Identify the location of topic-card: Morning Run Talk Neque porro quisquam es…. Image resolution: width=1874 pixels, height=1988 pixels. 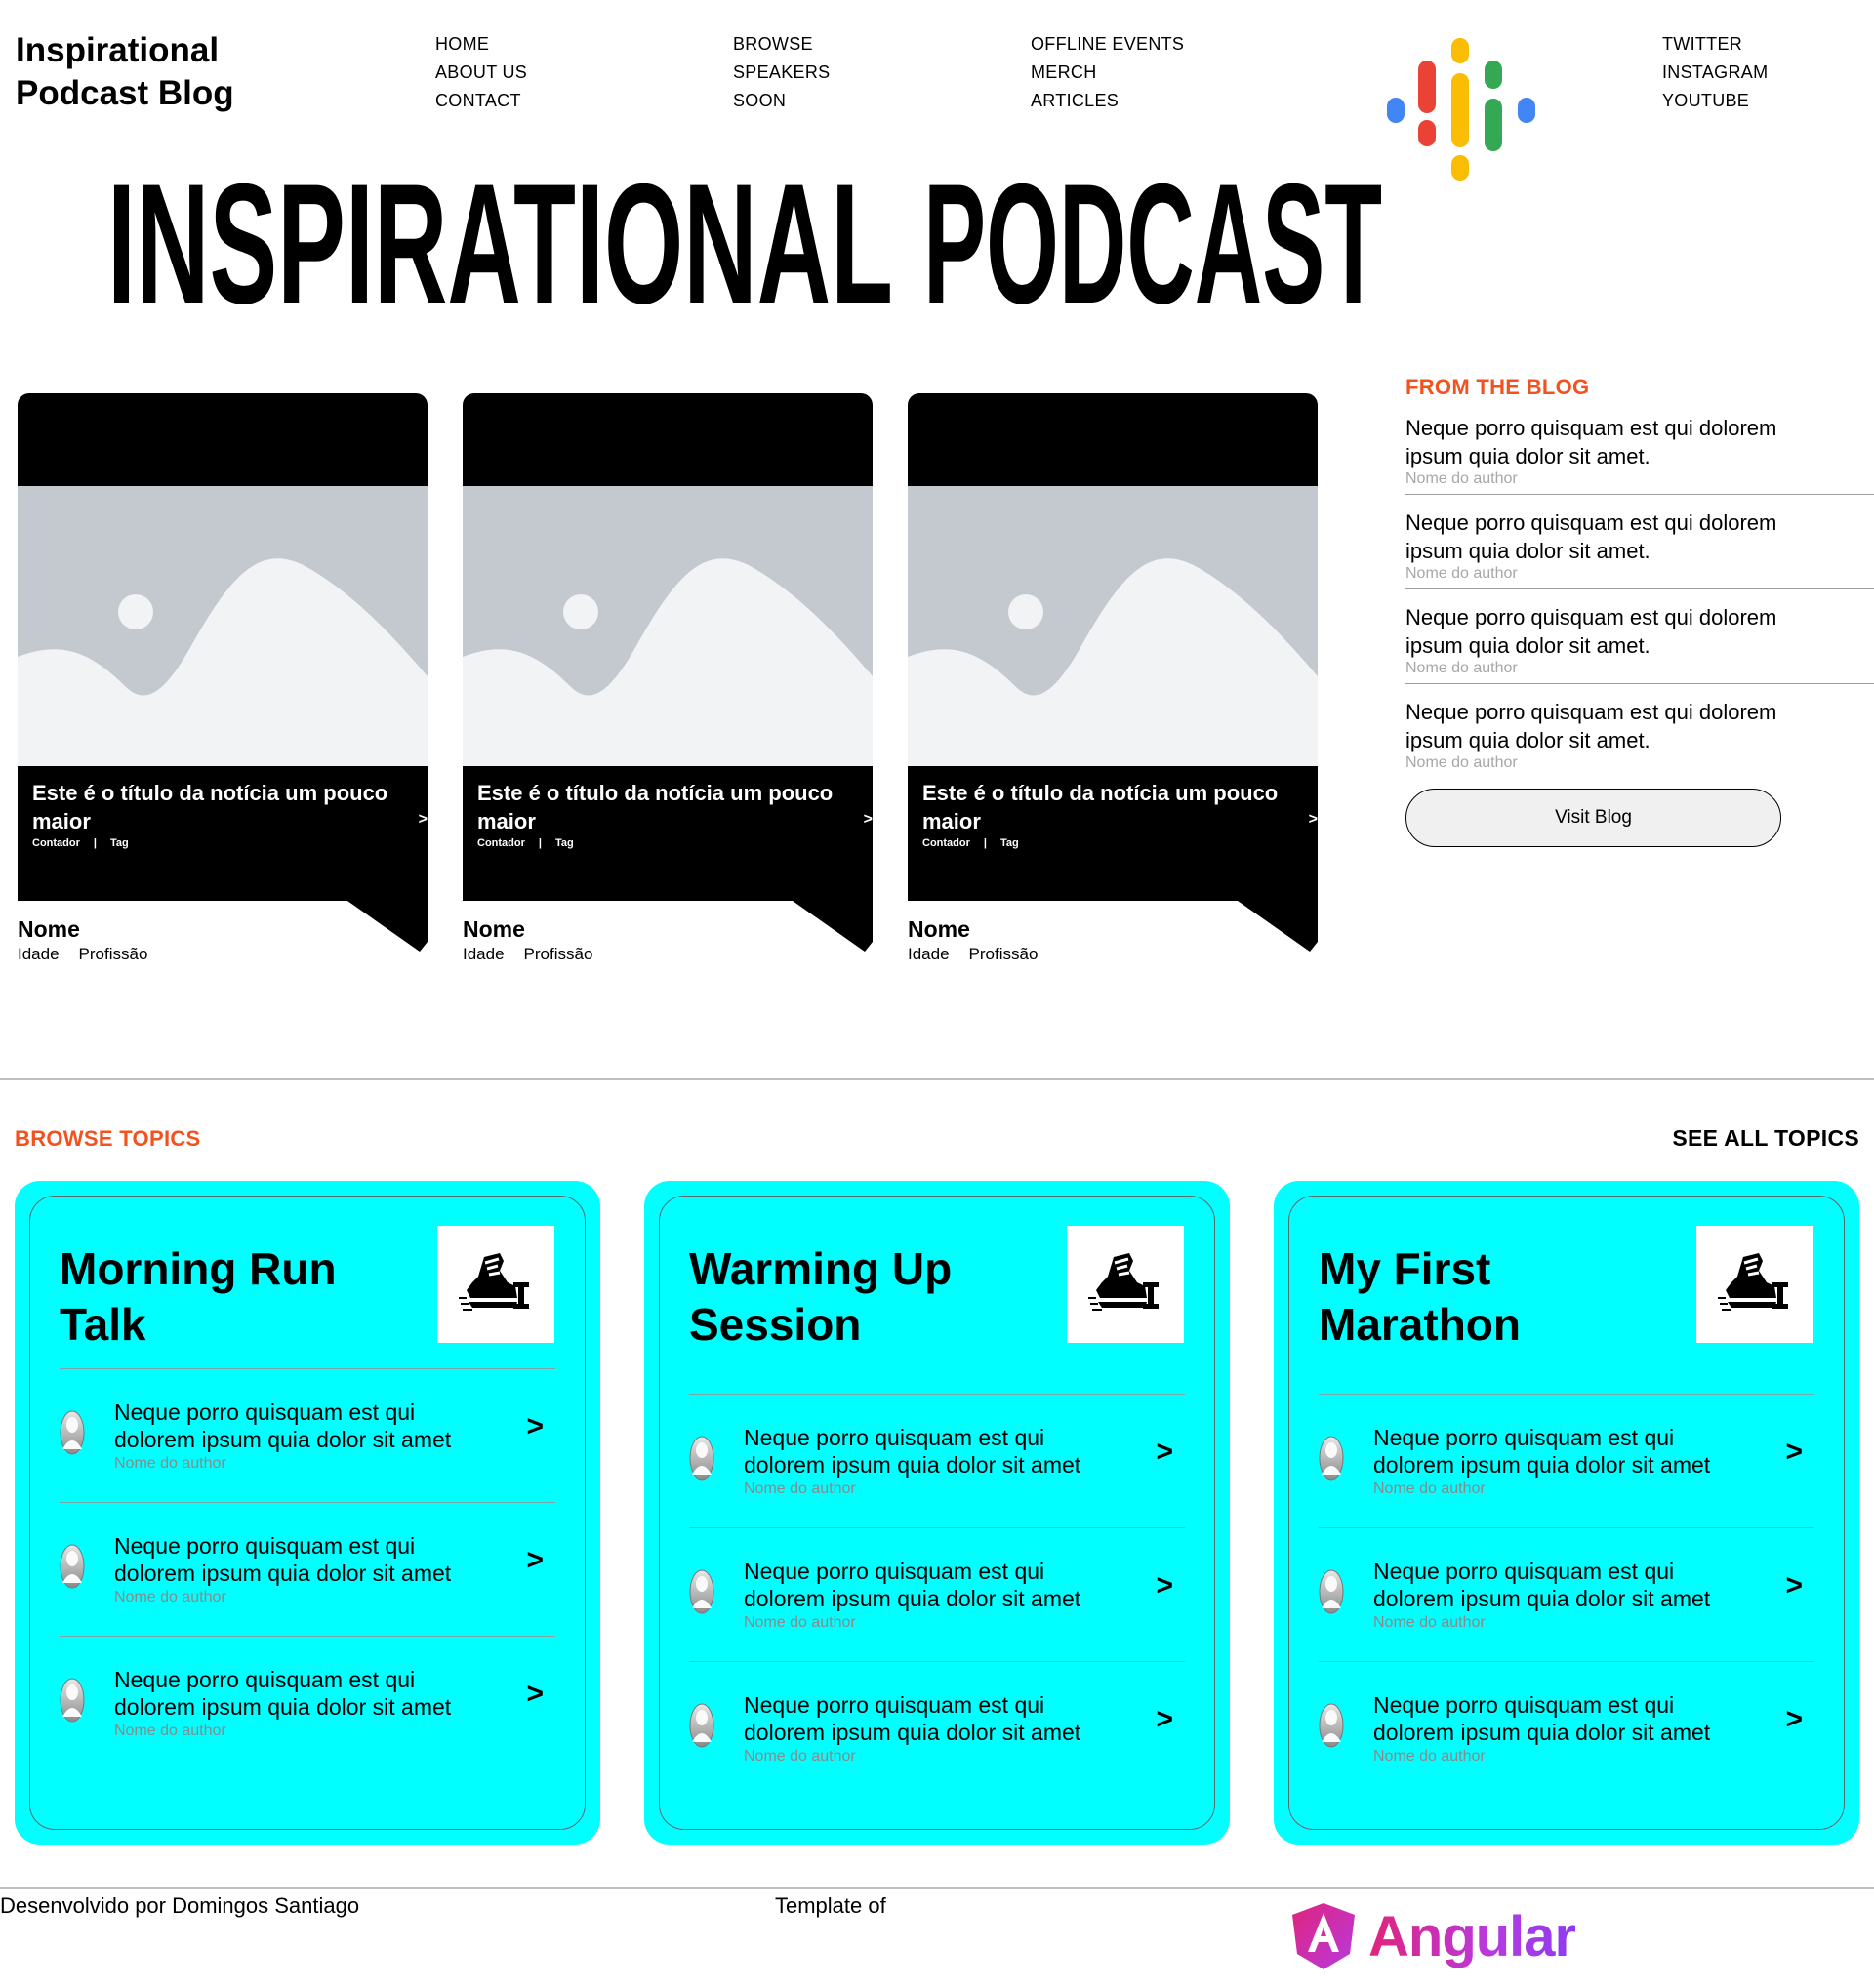
(307, 1513).